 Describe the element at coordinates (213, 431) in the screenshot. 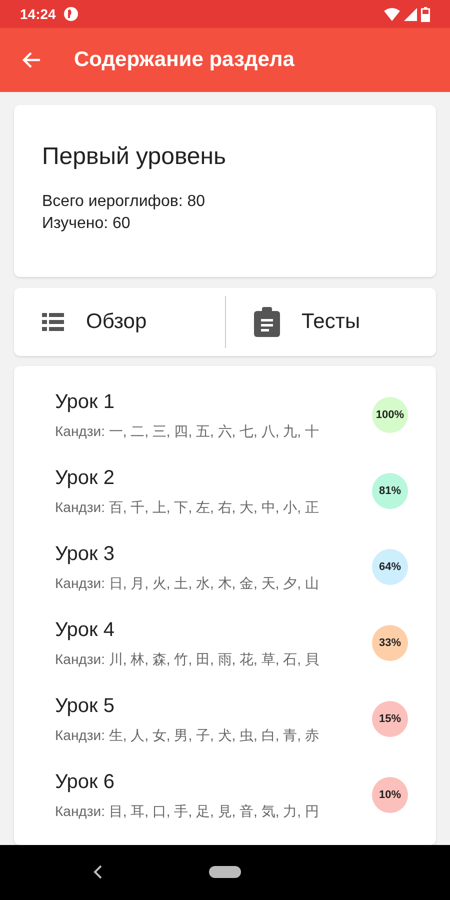

I see `lesson-kanji-list: Кандзи: 一, 二, 三, 四, 五, 六, 七, 八, 九, 十` at that location.